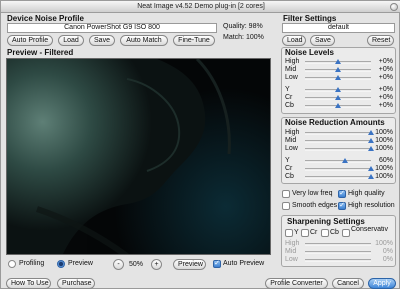 The image size is (400, 289). Describe the element at coordinates (296, 283) in the screenshot. I see `profile-converter-button: Profile Converter` at that location.